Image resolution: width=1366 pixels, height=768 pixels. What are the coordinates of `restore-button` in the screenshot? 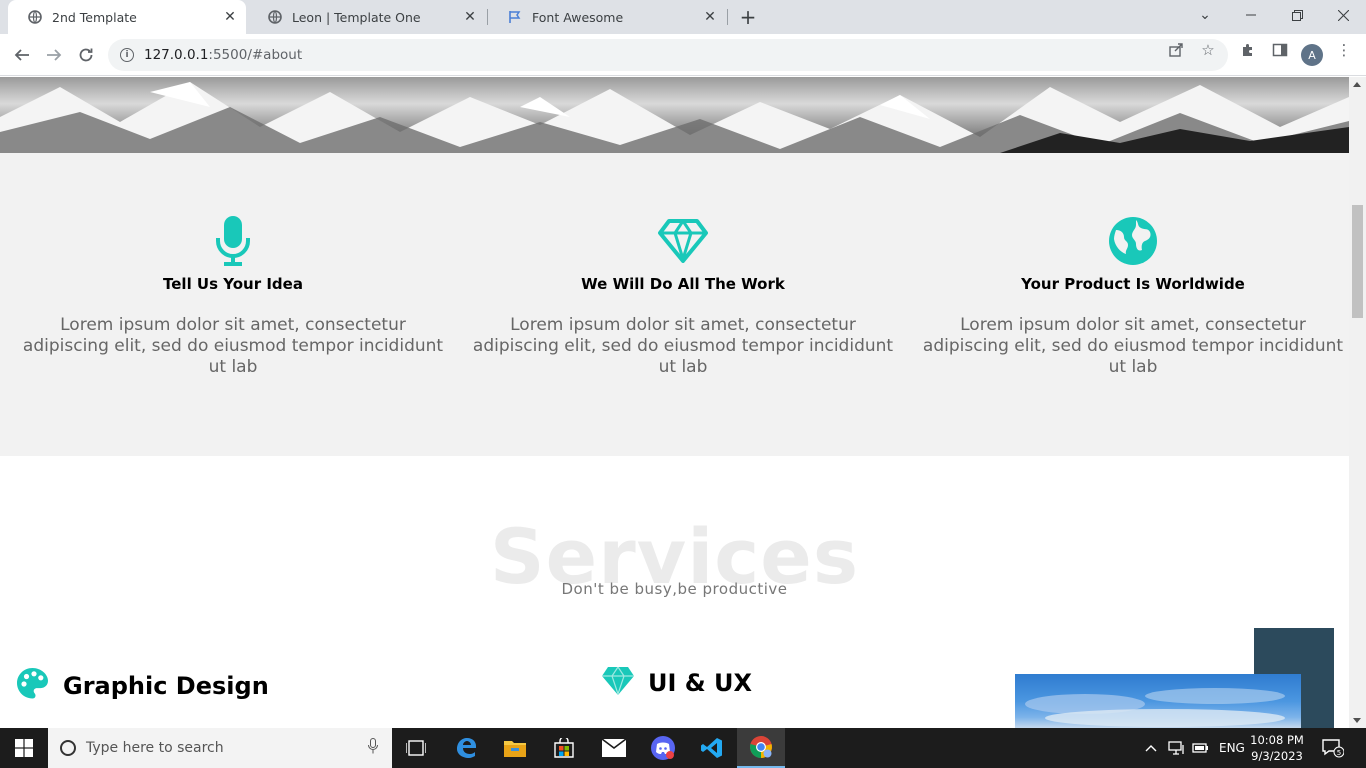 It's located at (1297, 15).